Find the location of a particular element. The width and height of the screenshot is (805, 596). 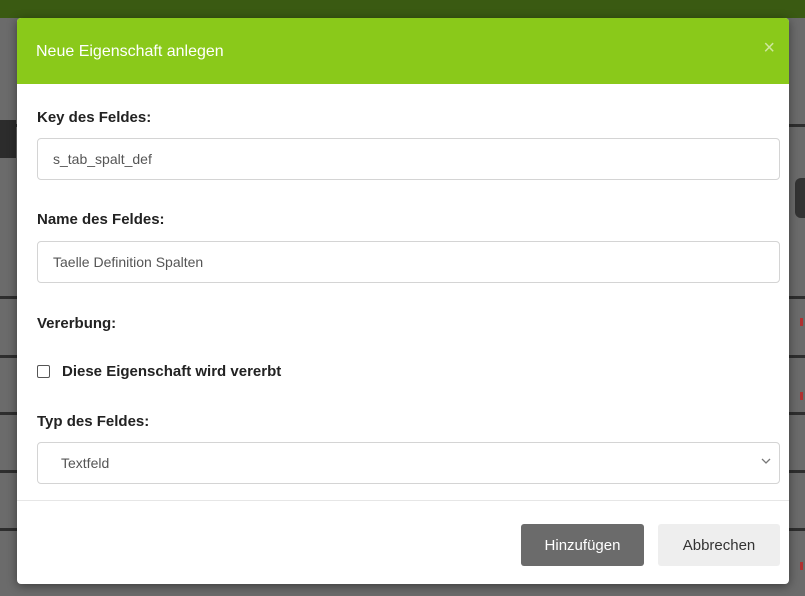

inheritance-label: Vererbung: is located at coordinates (77, 323).